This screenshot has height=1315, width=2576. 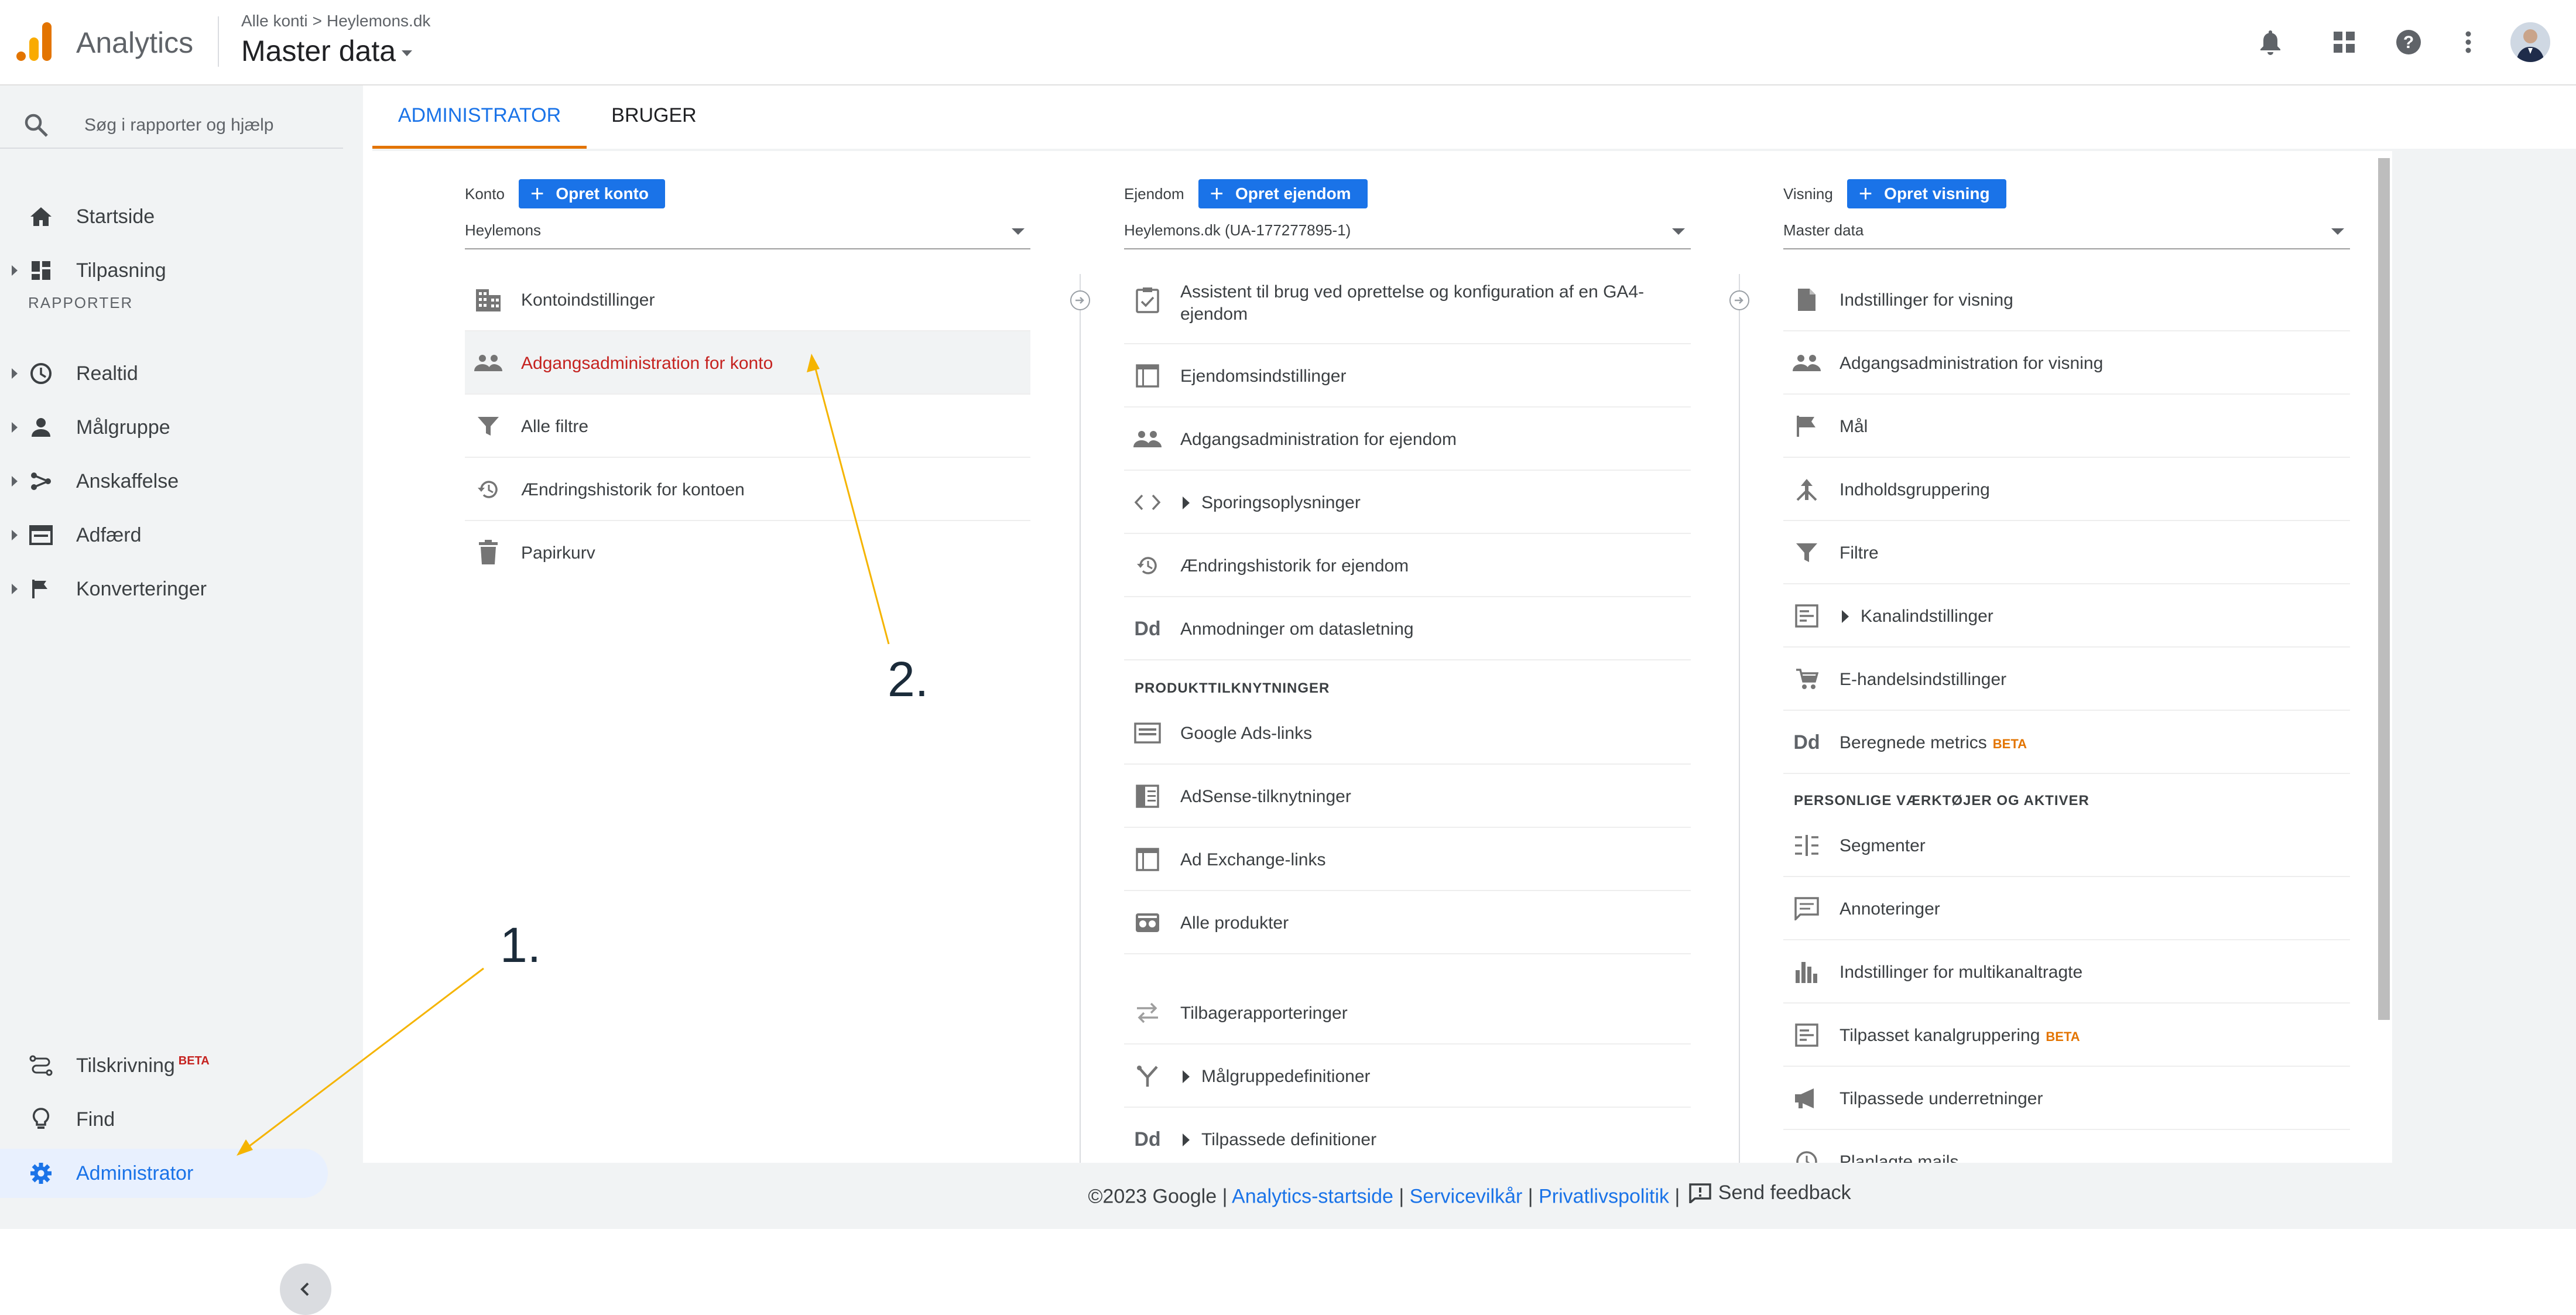 What do you see at coordinates (2066, 908) in the screenshot?
I see `annotations-item: Annoteringer` at bounding box center [2066, 908].